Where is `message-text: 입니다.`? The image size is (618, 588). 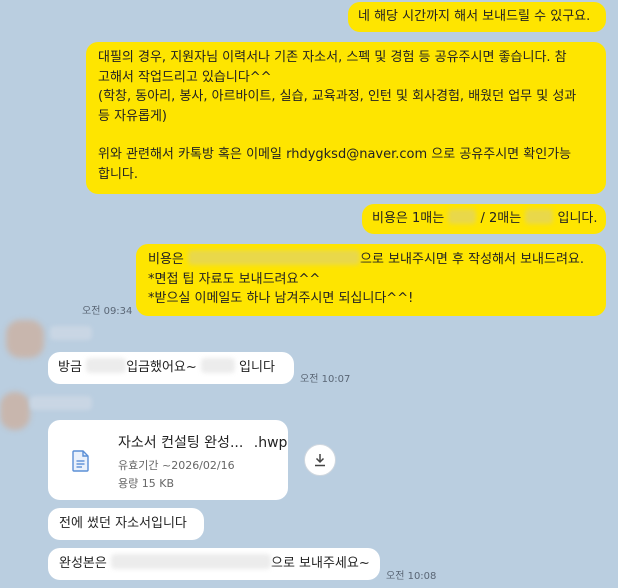
message-text: 입니다. is located at coordinates (577, 218).